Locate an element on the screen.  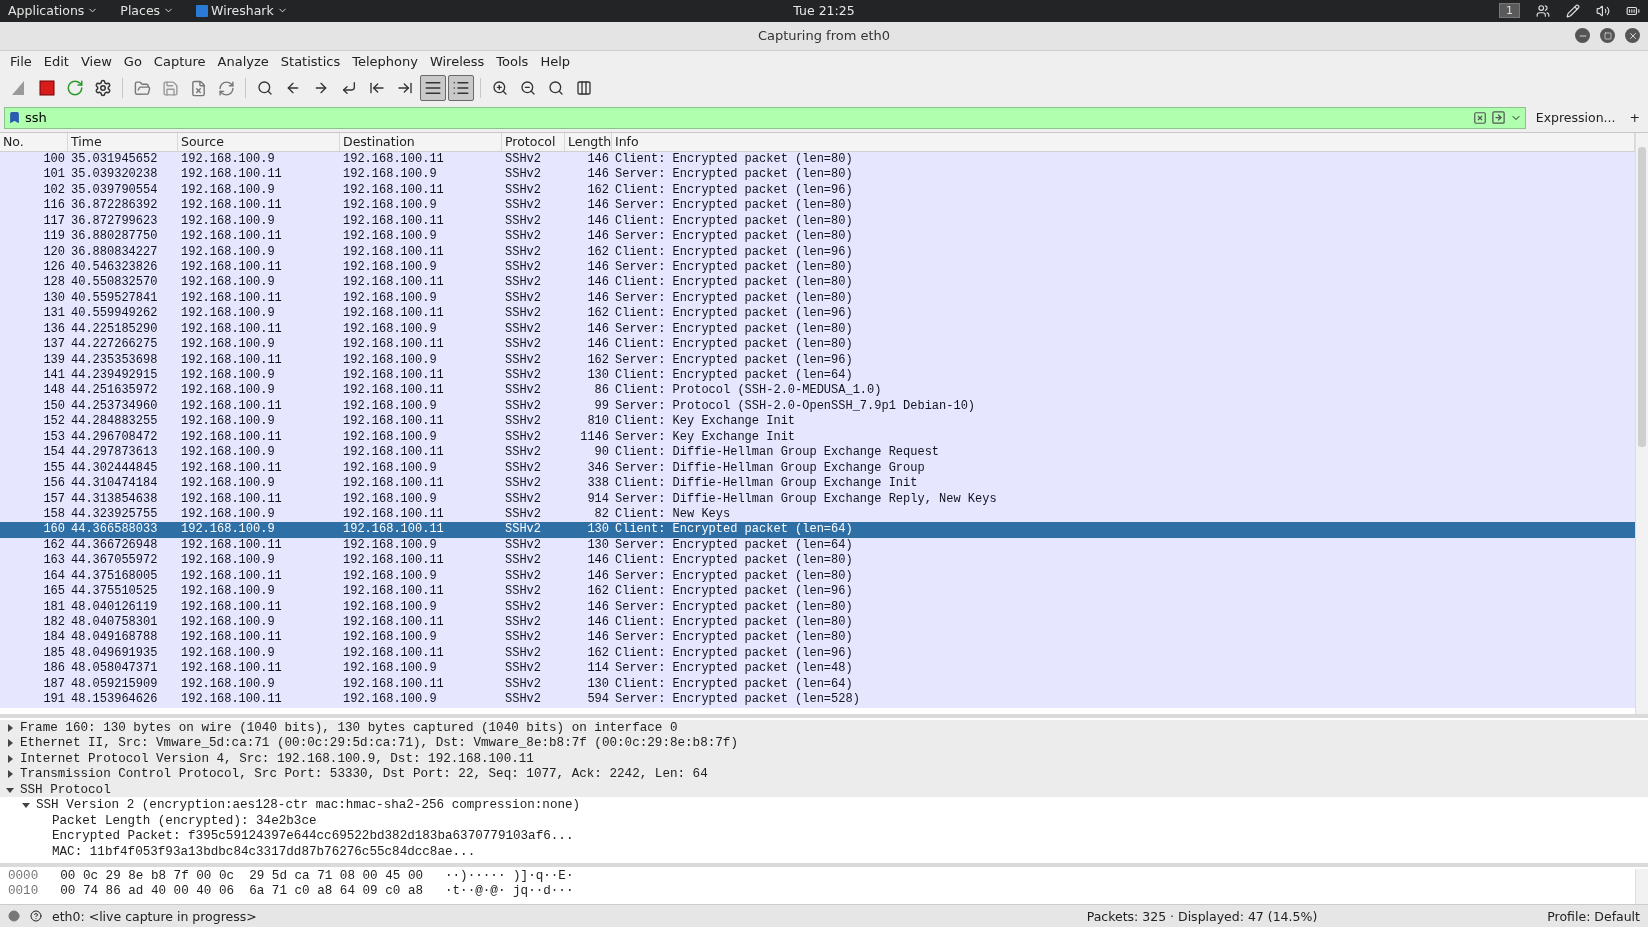
apply-icon is located at coordinates (1498, 118).